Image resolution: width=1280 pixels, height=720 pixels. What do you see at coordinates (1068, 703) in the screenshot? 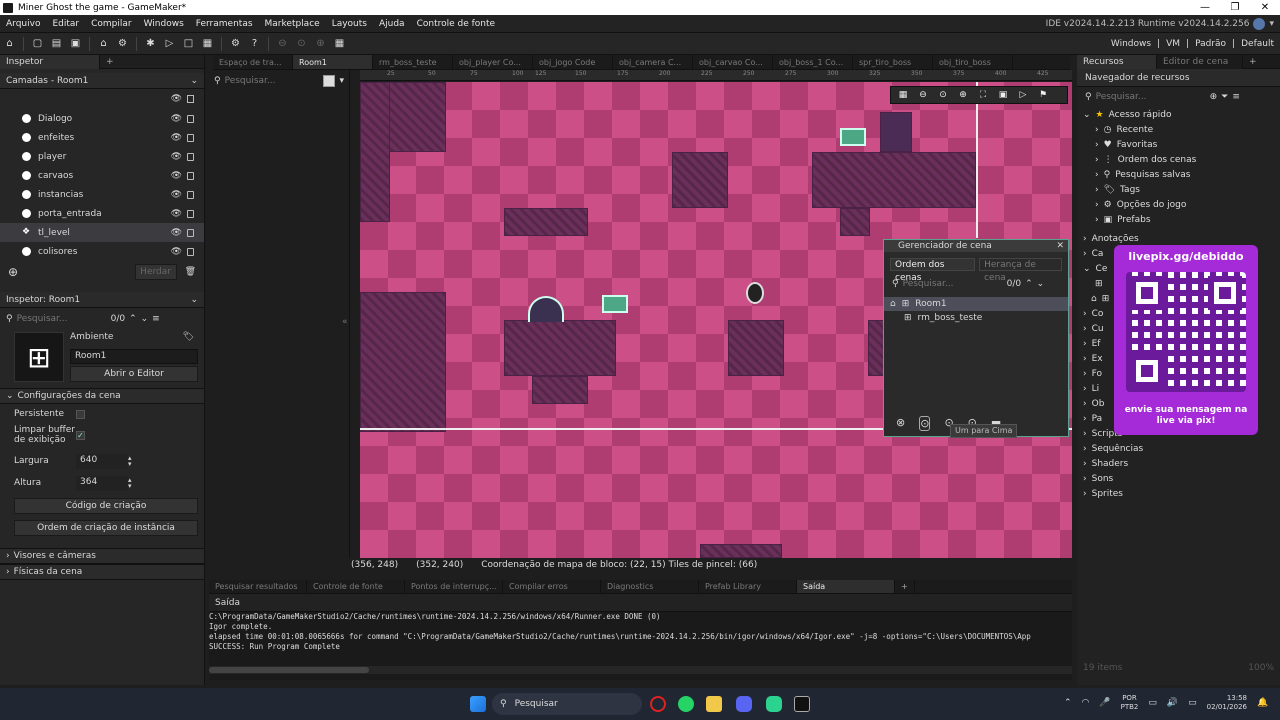
I see `chevron-up-icon: ⌃` at bounding box center [1068, 703].